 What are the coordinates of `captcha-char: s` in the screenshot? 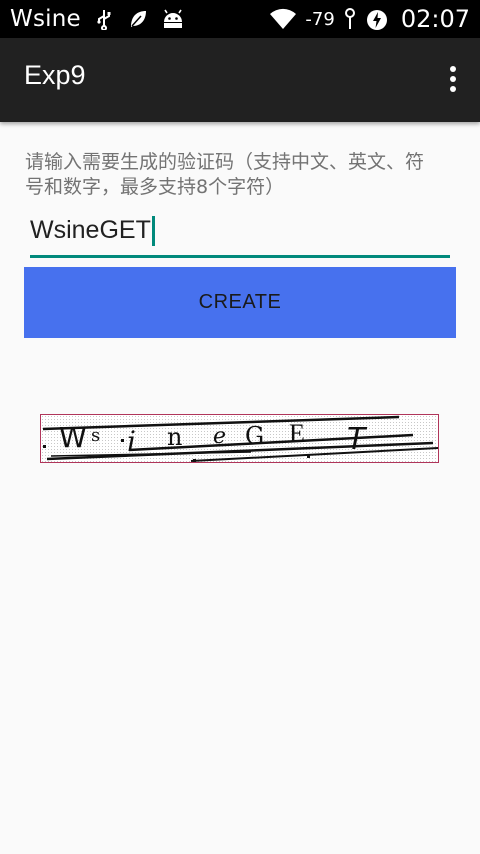 It's located at (95, 435).